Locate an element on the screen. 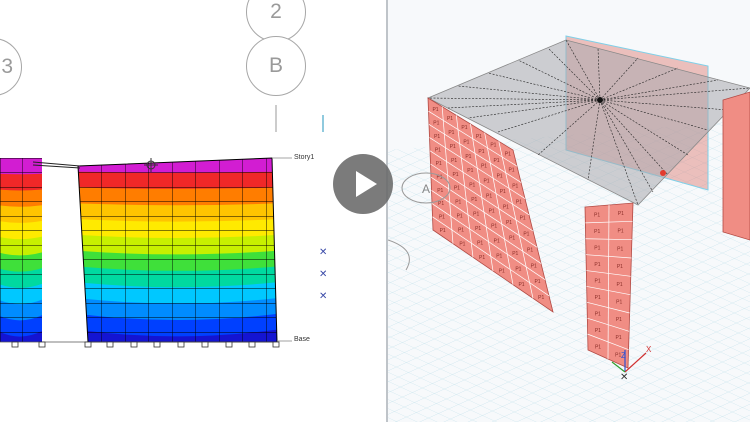 The width and height of the screenshot is (750, 422). axis-x-label: X is located at coordinates (649, 349).